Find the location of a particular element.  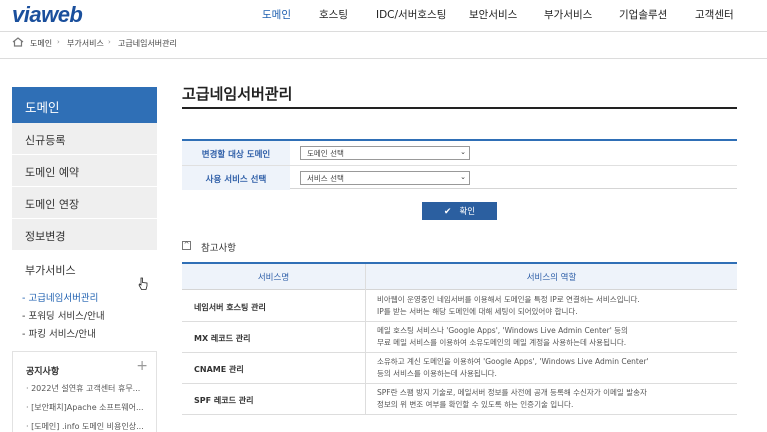

sidebar-item-info-change: 정보변경 is located at coordinates (84, 235).